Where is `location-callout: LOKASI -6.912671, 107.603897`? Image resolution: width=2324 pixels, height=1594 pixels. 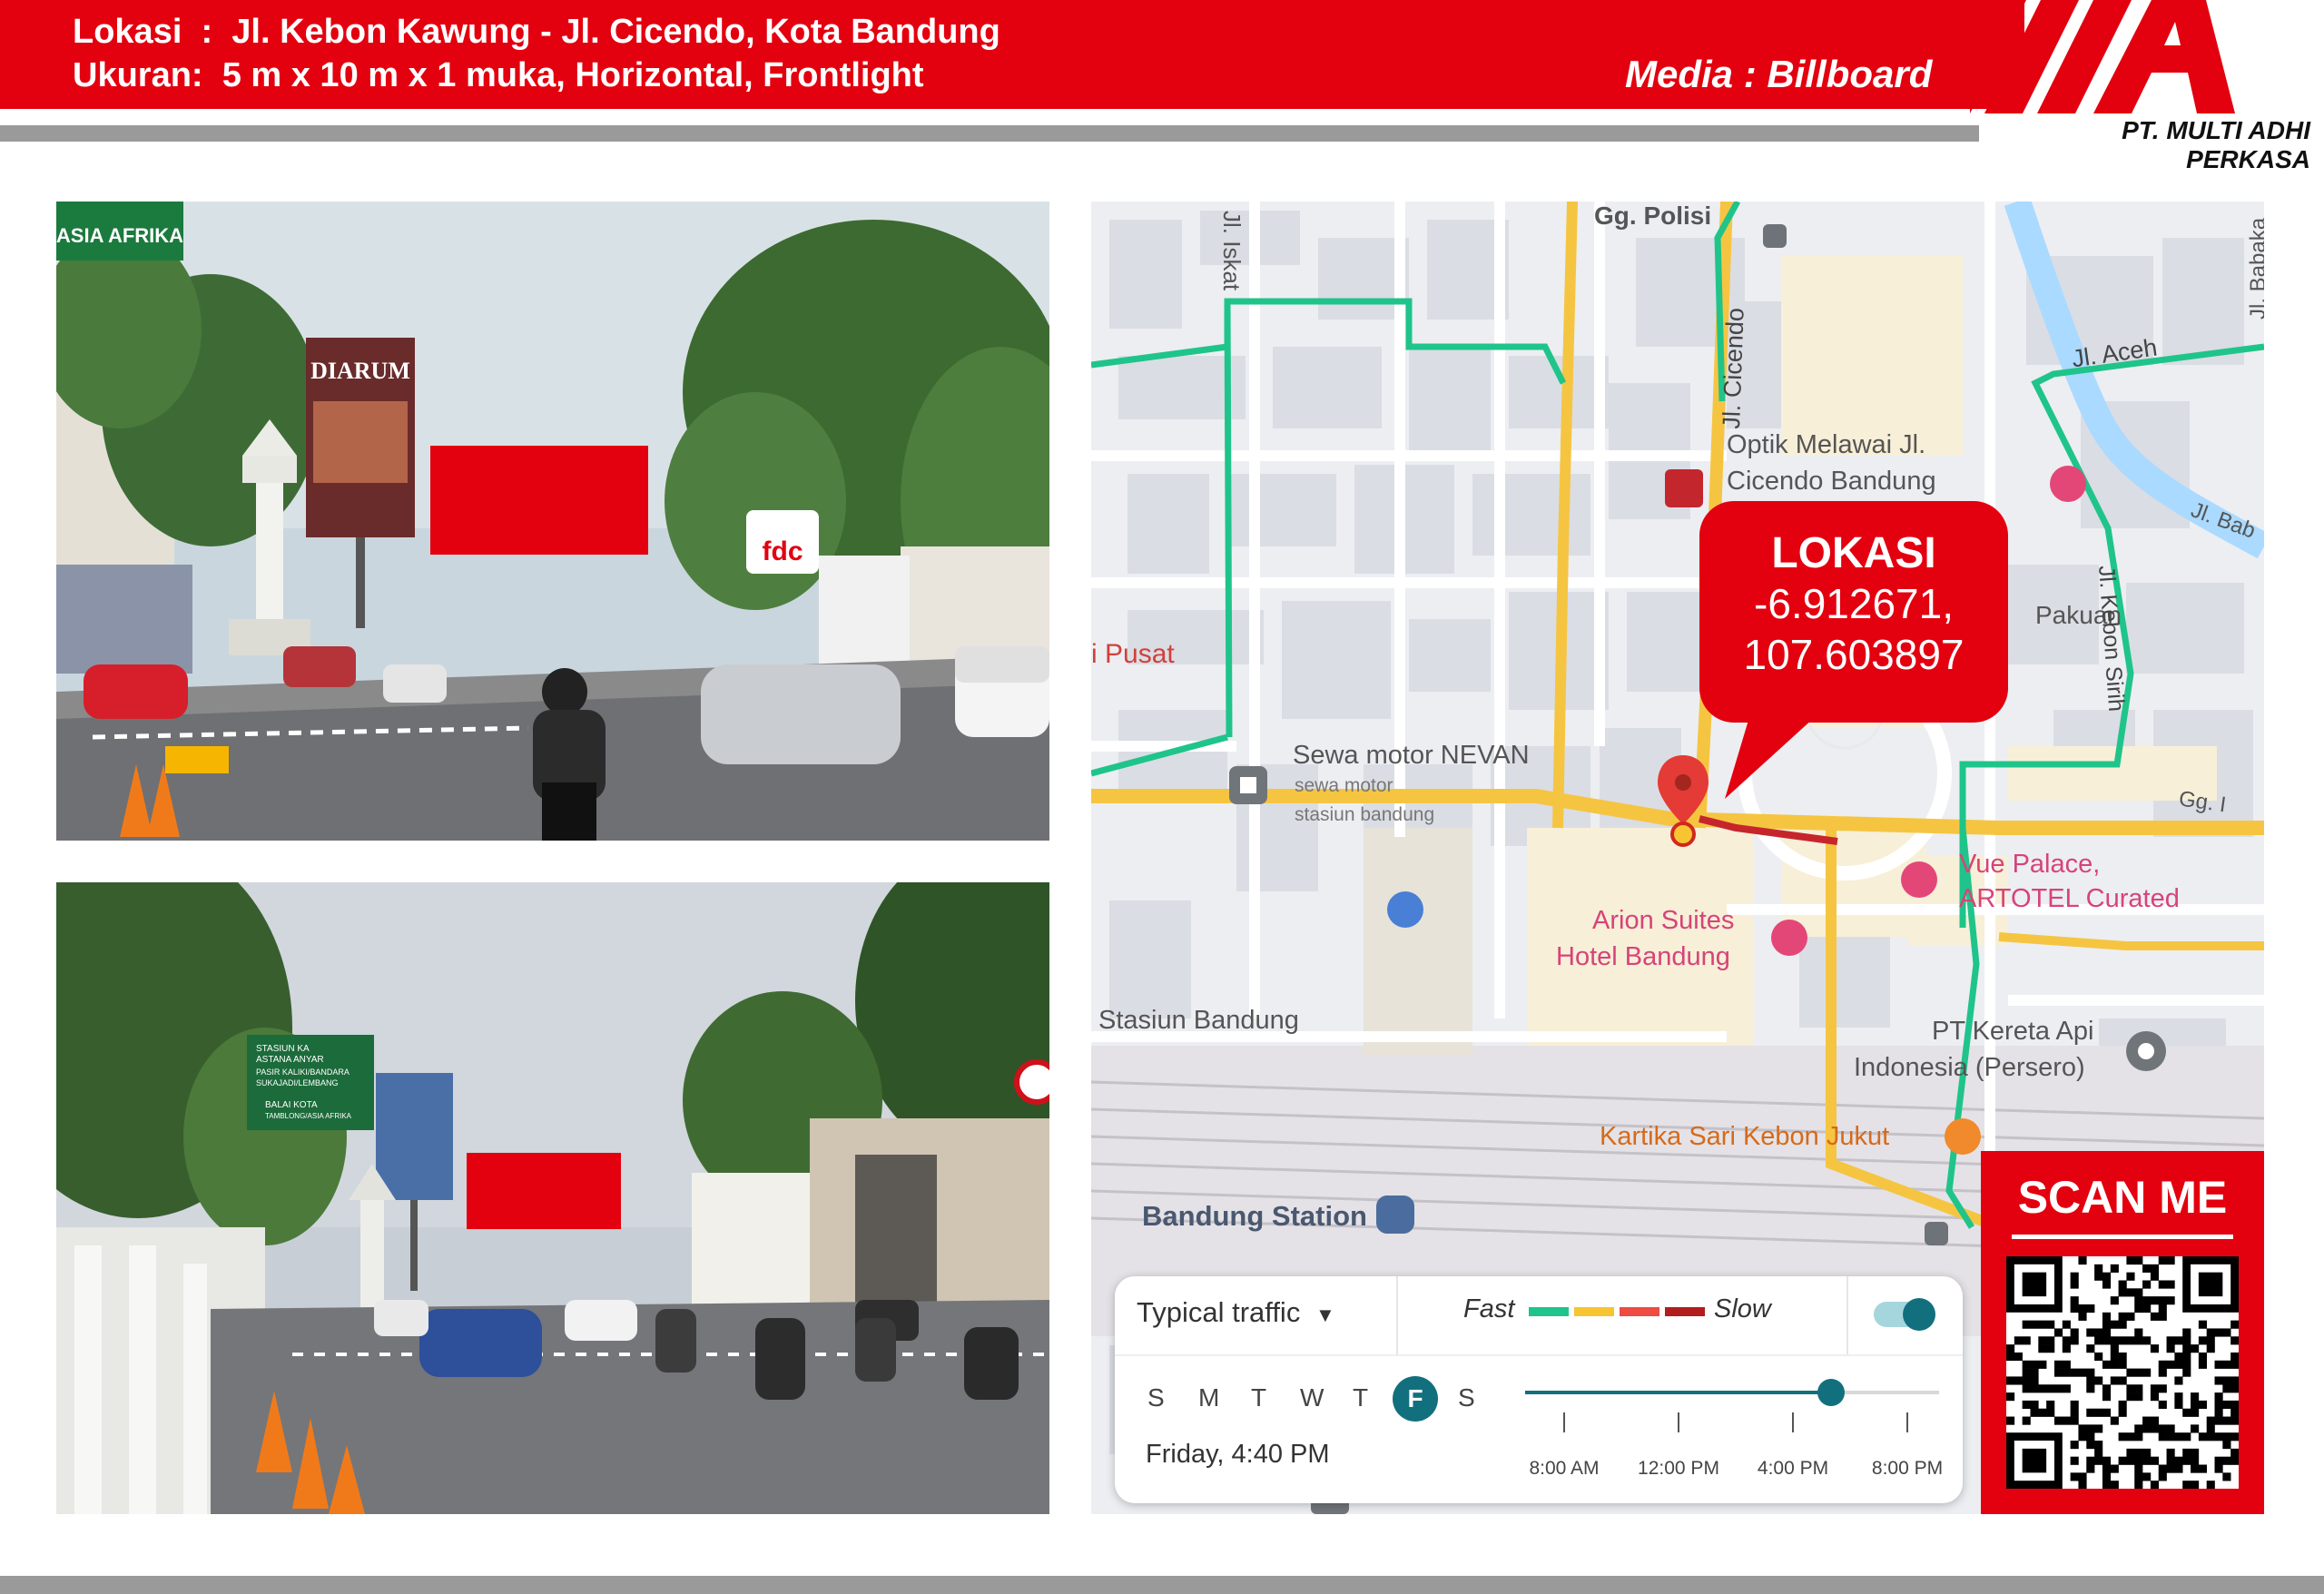
location-callout: LOKASI -6.912671, 107.603897 is located at coordinates (1853, 612).